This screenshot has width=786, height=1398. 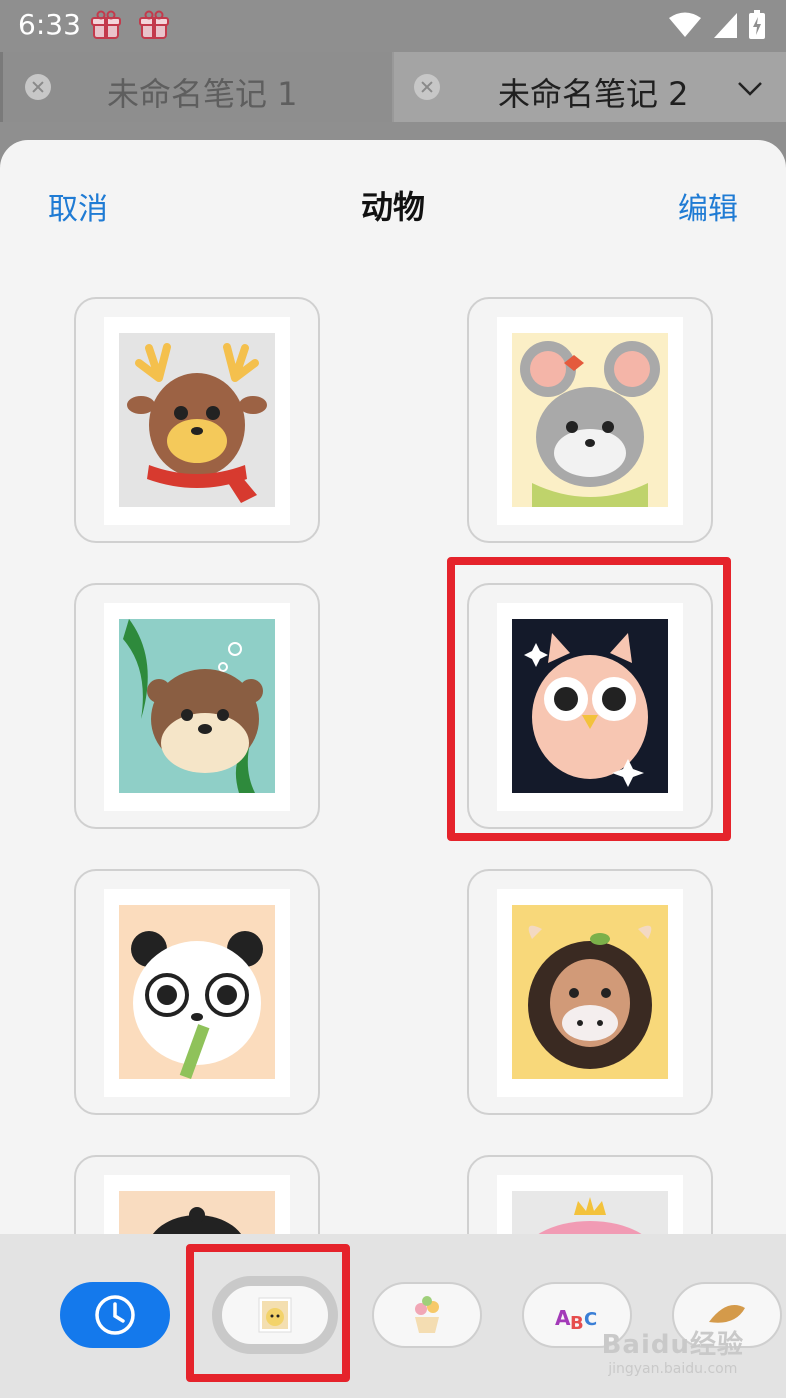 I want to click on panda-sticker-image, so click(x=197, y=992).